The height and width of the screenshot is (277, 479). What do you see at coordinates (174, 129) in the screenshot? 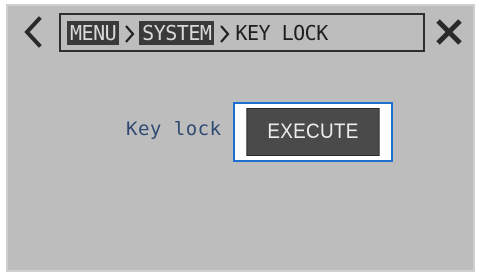
I see `key-lock-label: Key lock` at bounding box center [174, 129].